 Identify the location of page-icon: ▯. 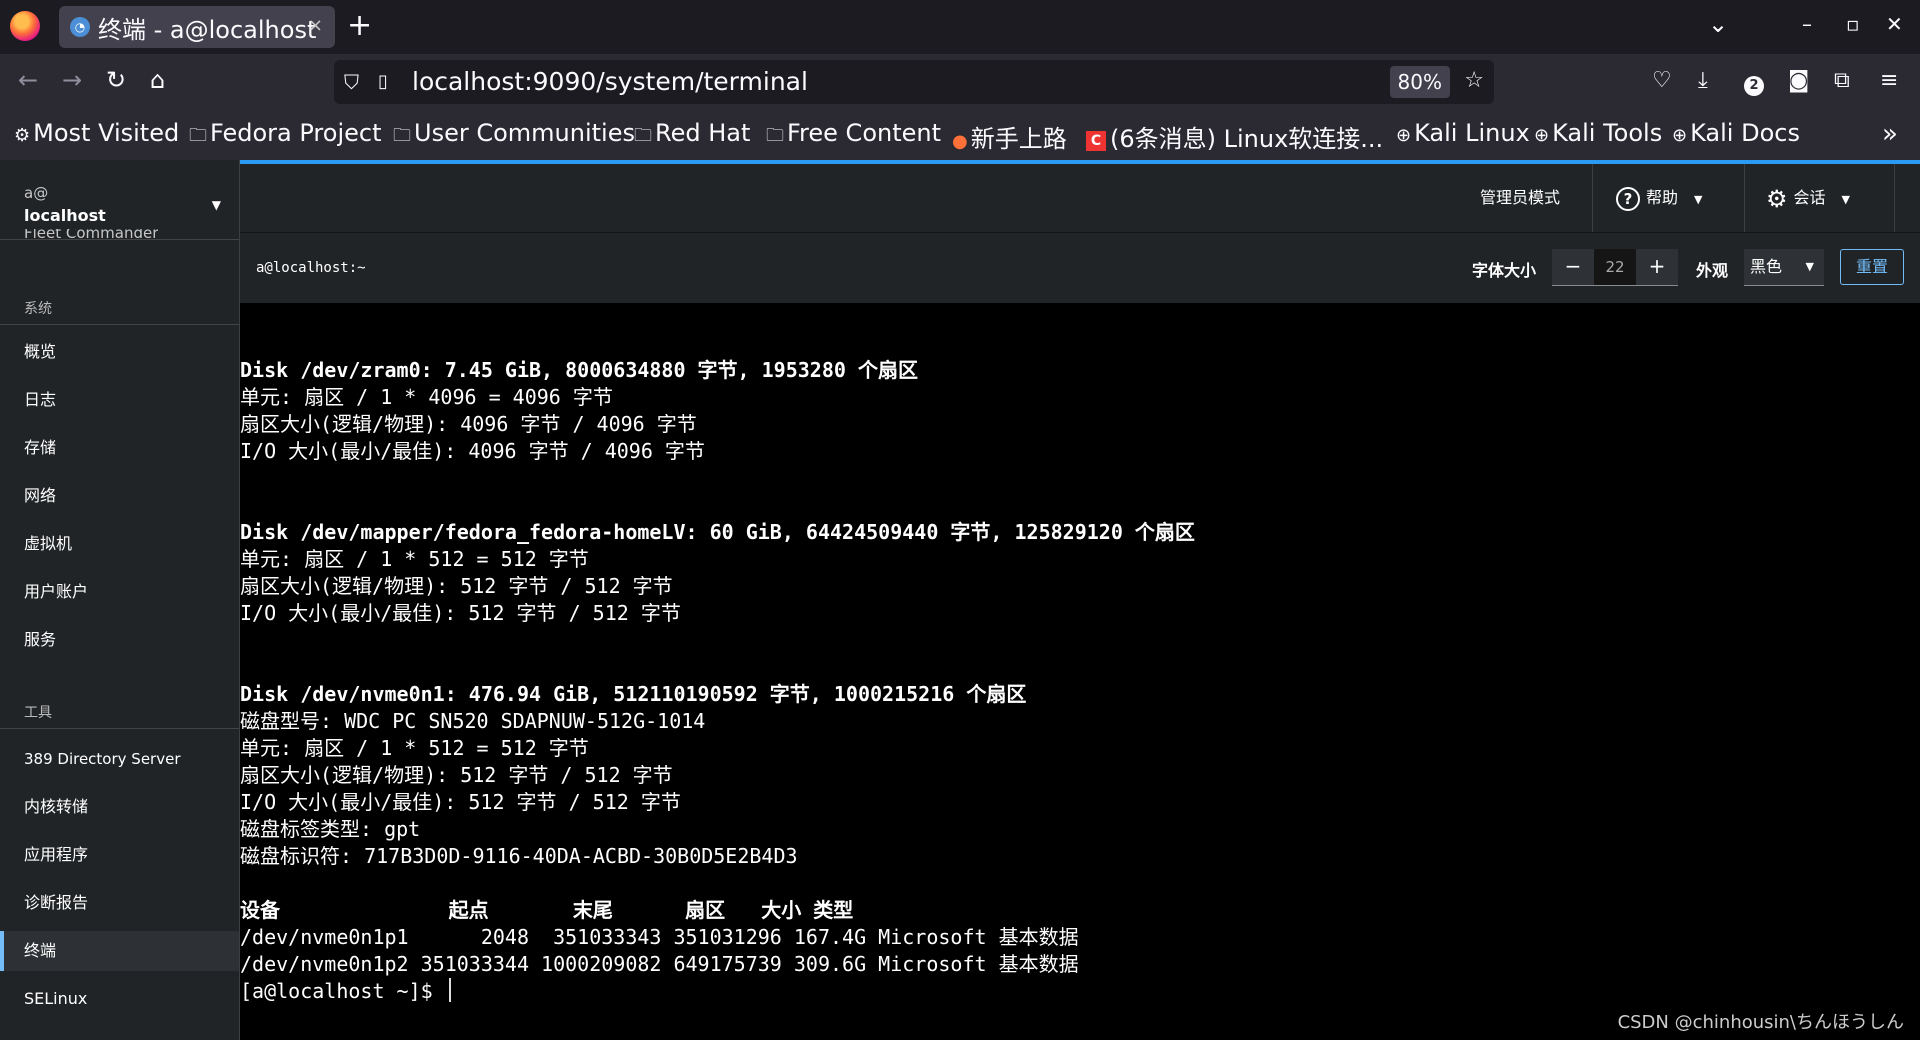
(383, 81).